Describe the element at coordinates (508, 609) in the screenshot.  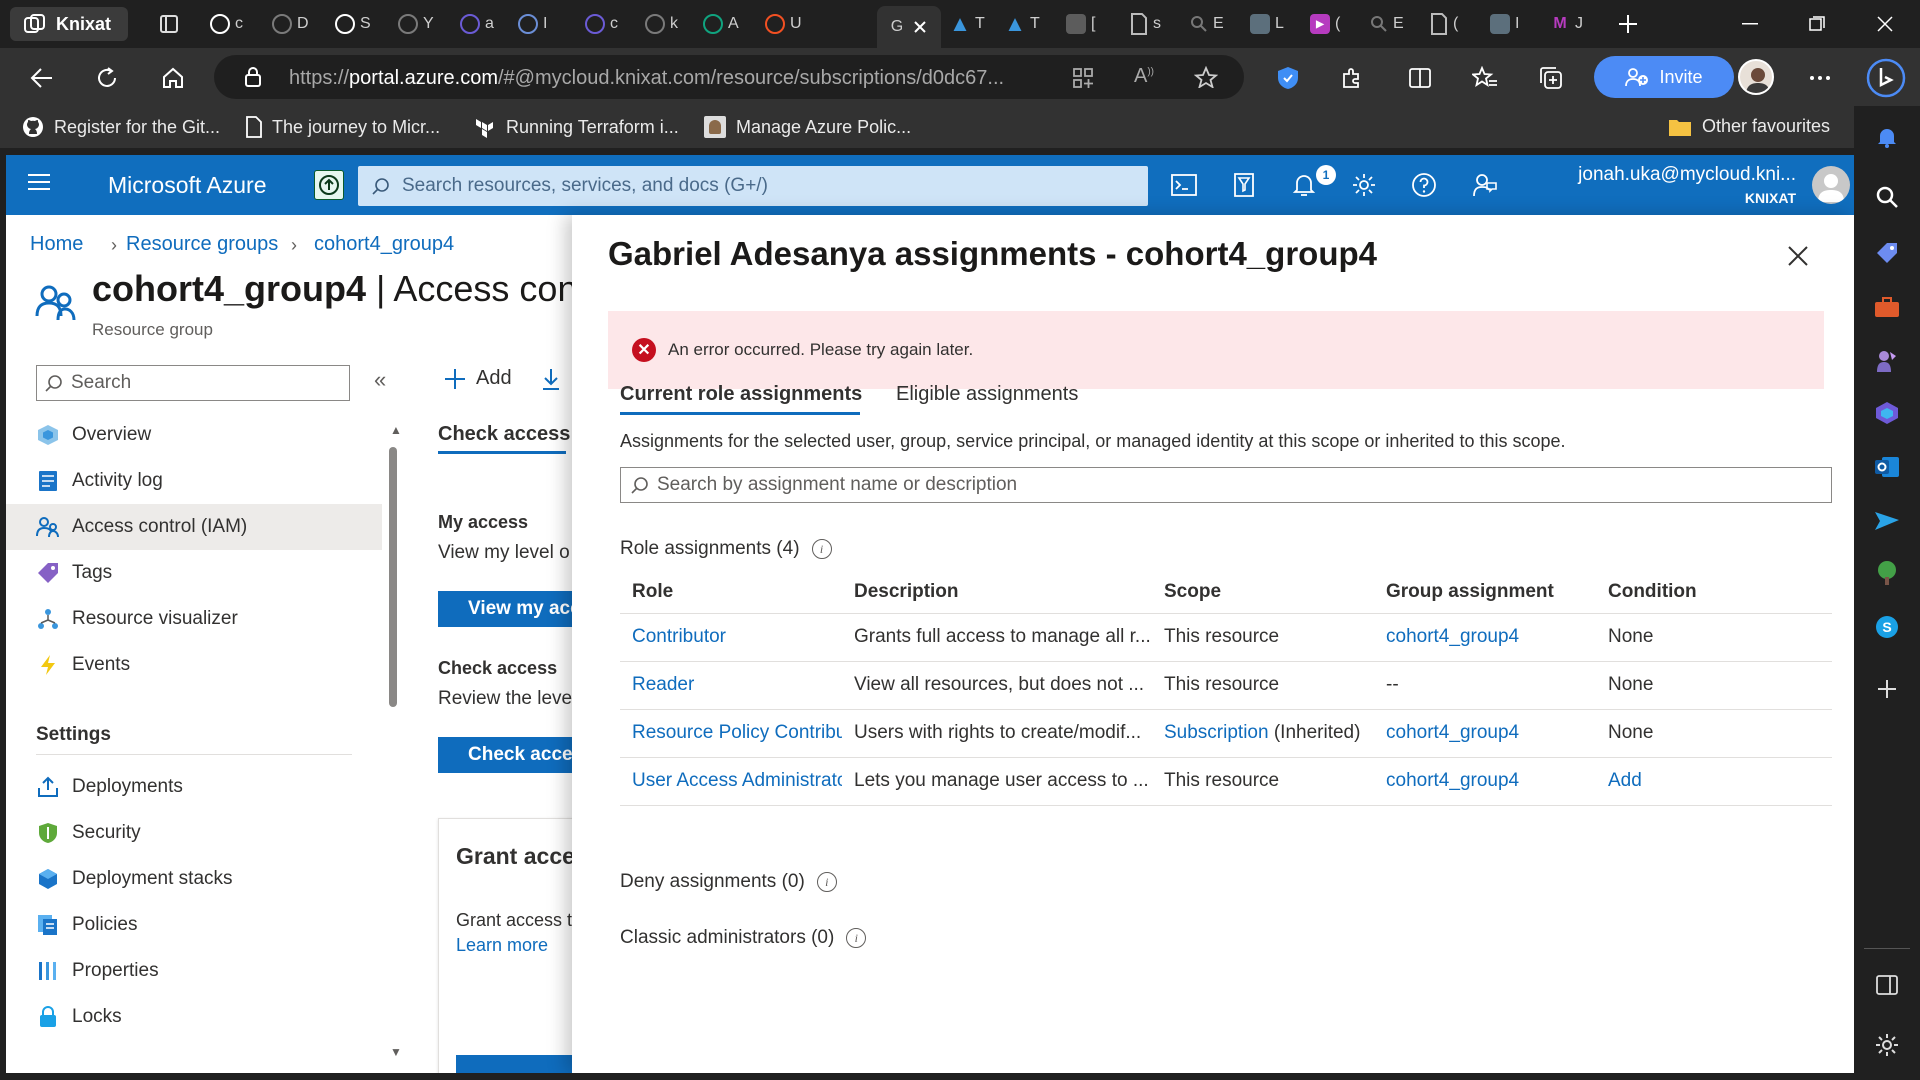
I see `view-my-access-button: View my acc` at that location.